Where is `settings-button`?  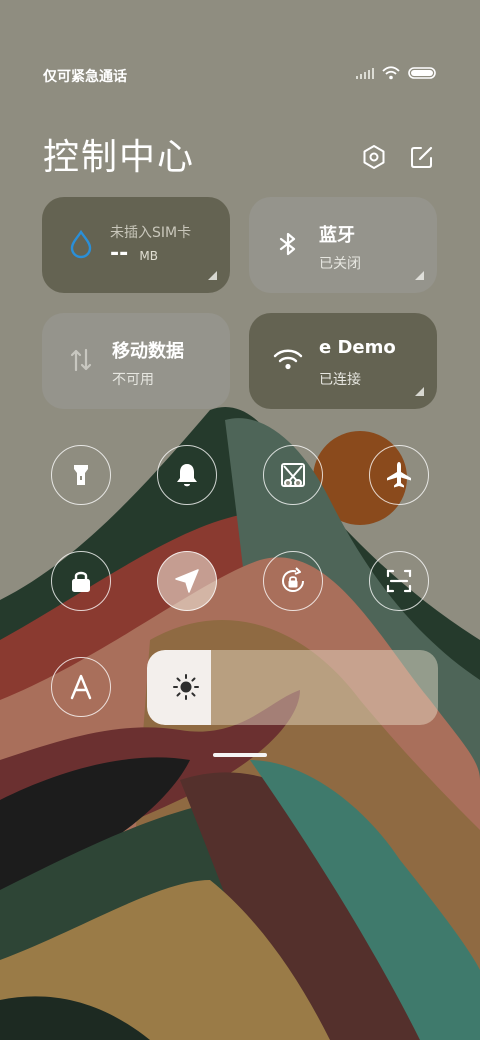
settings-button is located at coordinates (374, 157).